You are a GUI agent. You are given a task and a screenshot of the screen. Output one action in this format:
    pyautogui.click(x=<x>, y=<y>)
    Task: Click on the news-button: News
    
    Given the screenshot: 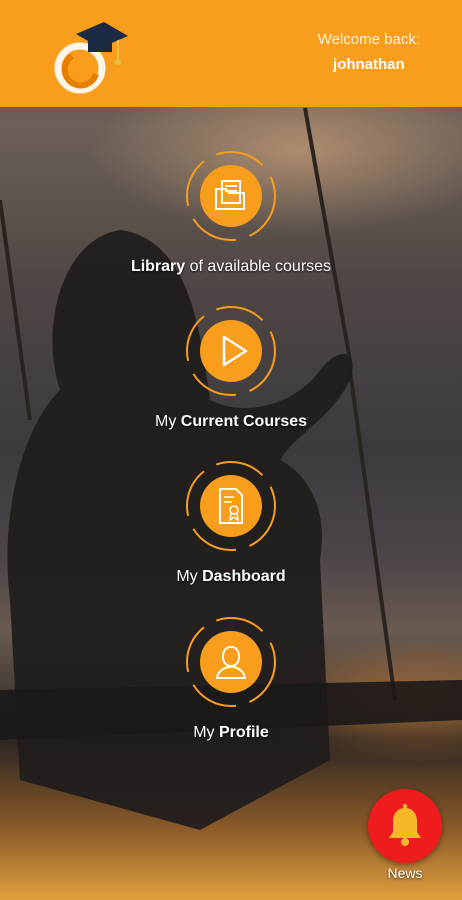 What is the action you would take?
    pyautogui.click(x=405, y=835)
    